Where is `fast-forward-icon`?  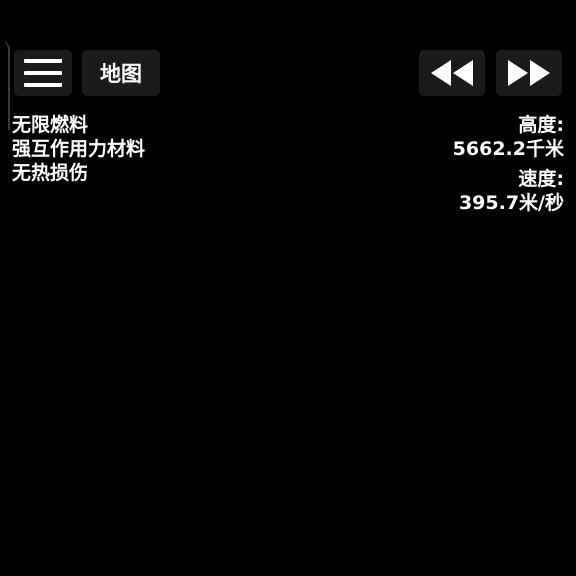
fast-forward-icon is located at coordinates (529, 73).